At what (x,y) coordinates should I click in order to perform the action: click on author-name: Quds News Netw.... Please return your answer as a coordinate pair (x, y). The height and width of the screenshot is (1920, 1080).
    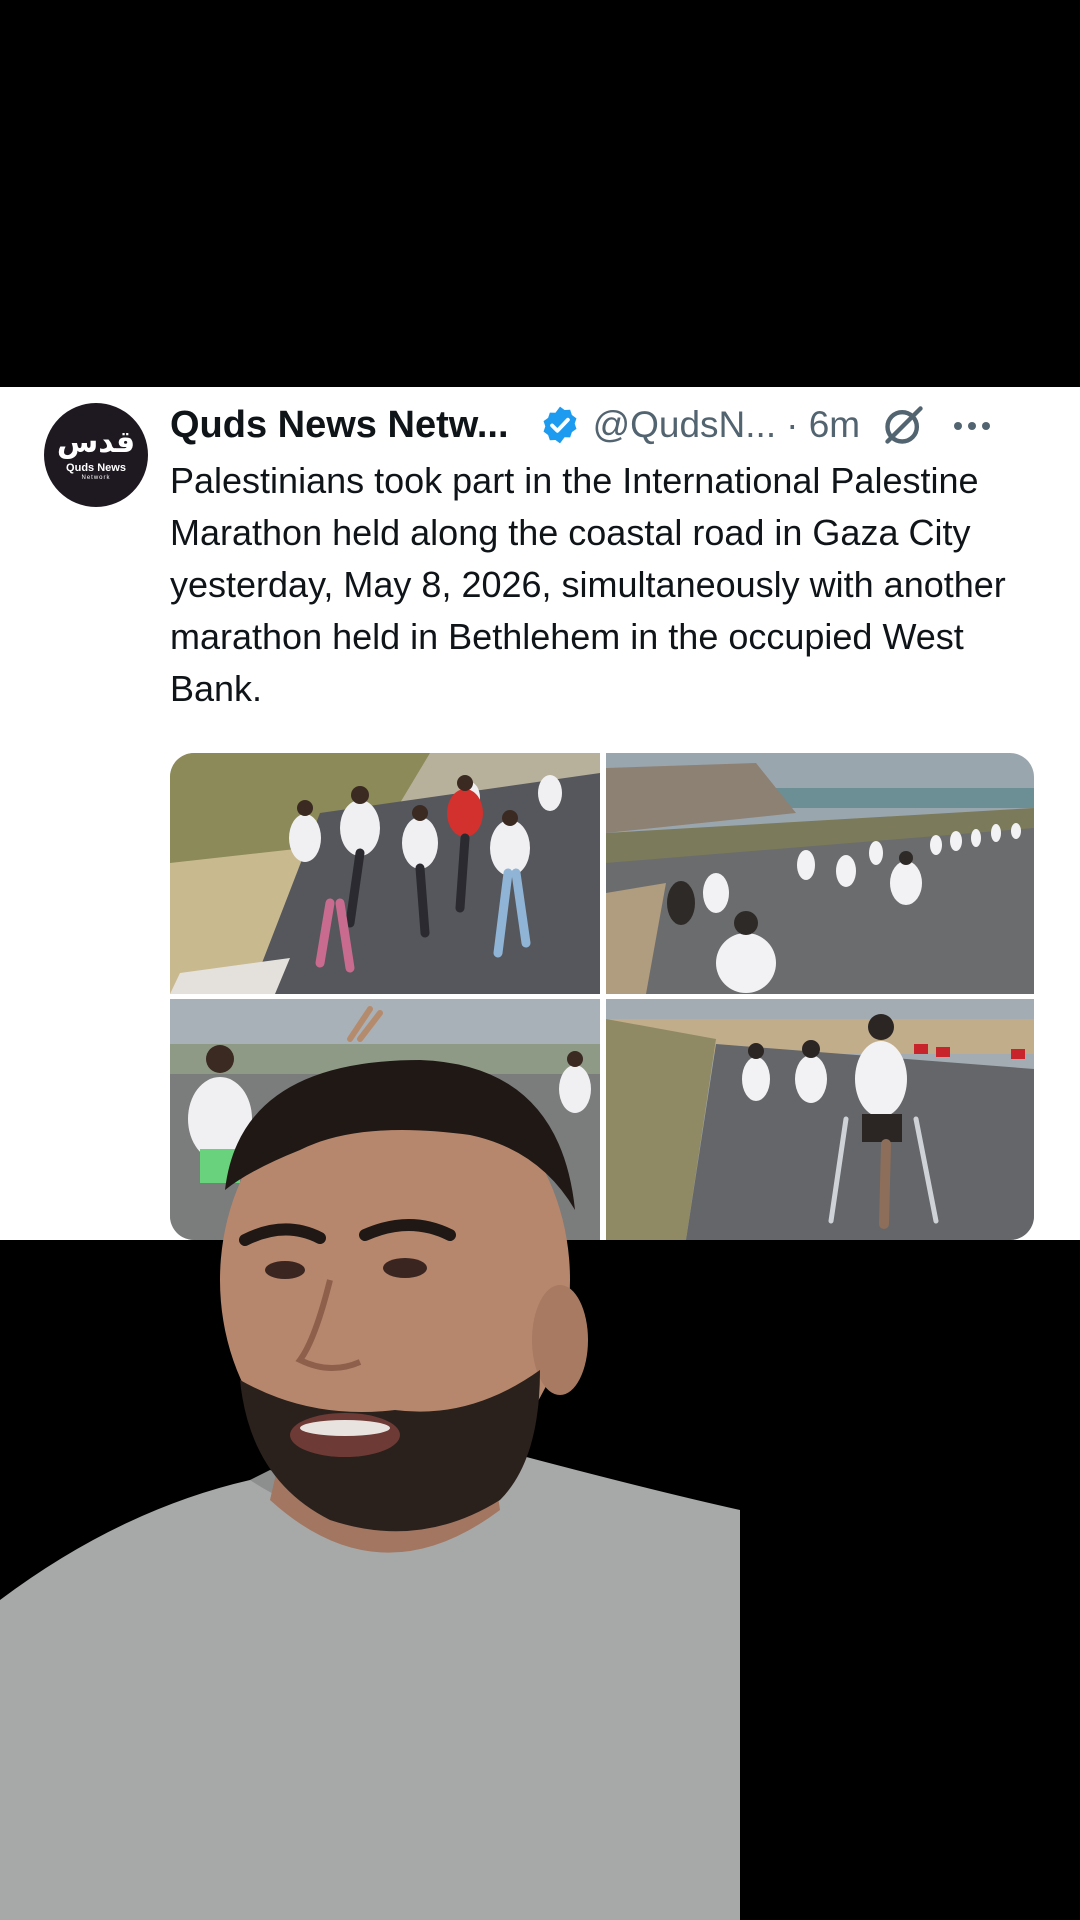
    Looking at the image, I should click on (339, 425).